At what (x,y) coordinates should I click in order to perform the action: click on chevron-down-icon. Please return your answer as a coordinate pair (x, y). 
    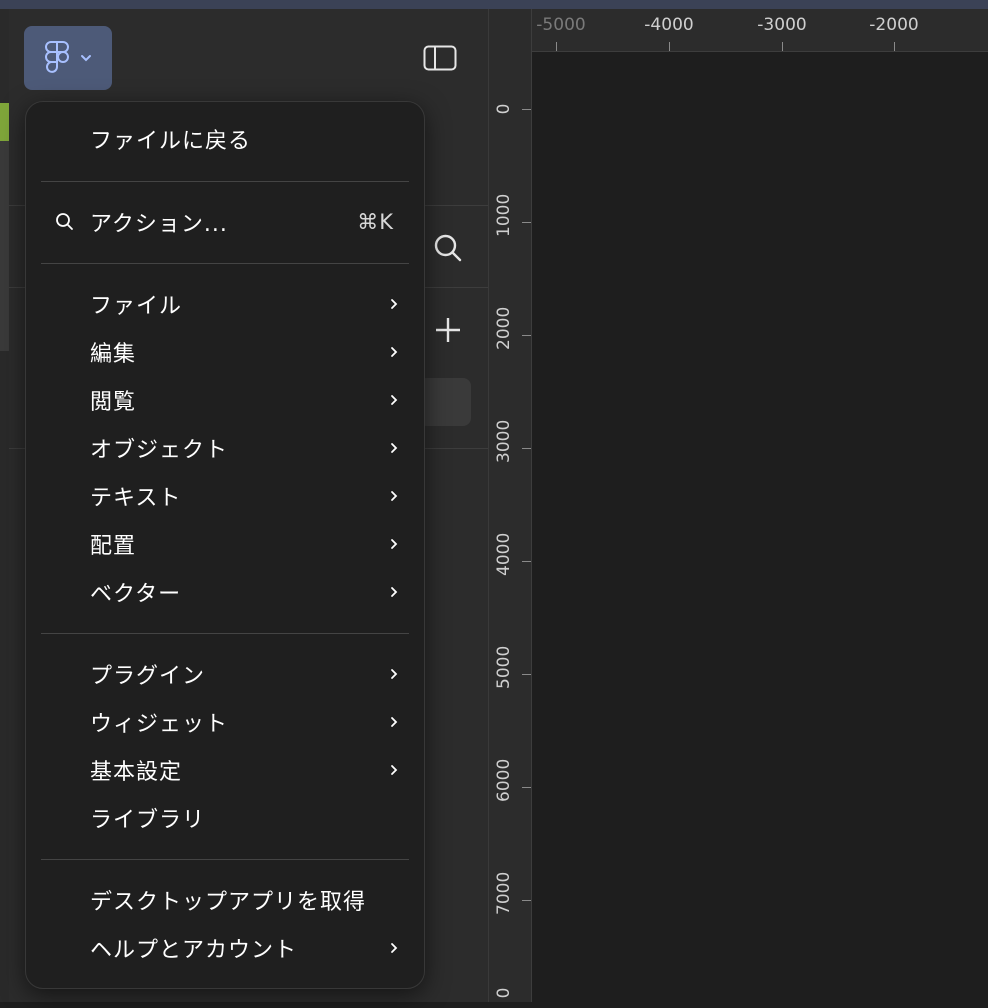
    Looking at the image, I should click on (86, 58).